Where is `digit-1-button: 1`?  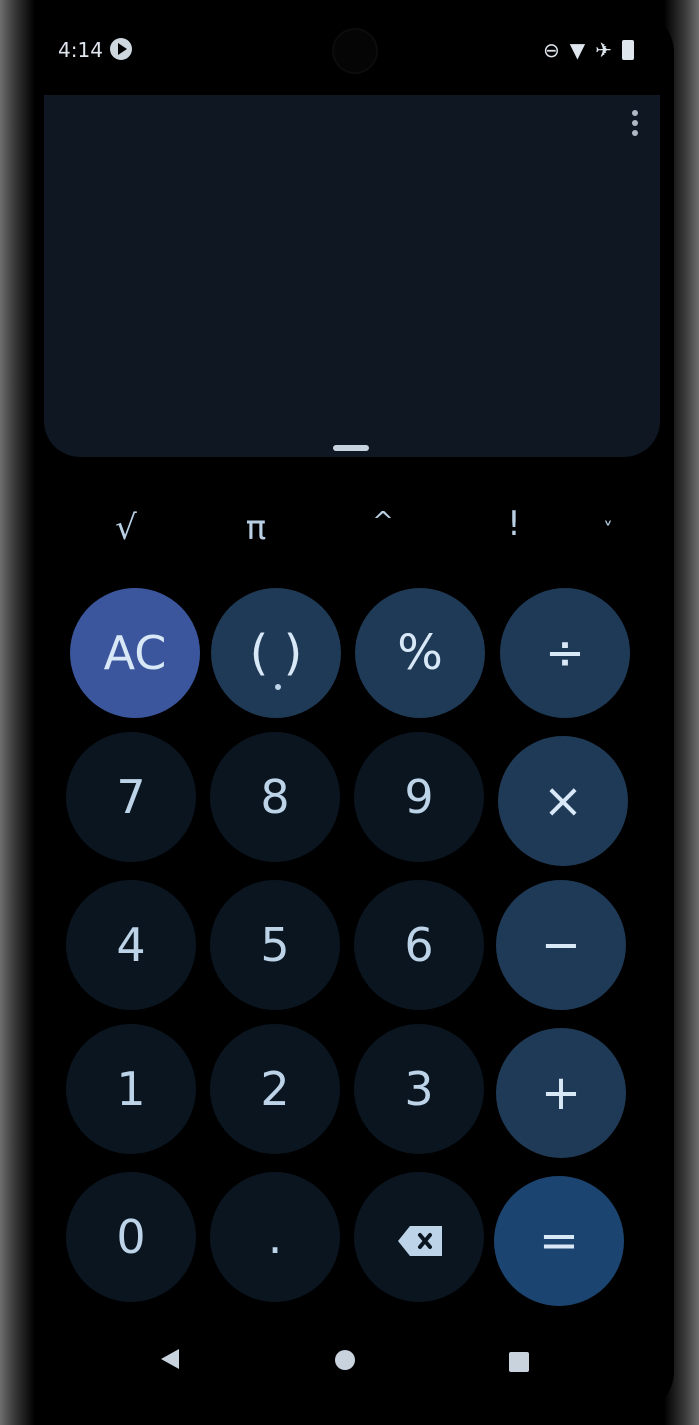
digit-1-button: 1 is located at coordinates (131, 1089).